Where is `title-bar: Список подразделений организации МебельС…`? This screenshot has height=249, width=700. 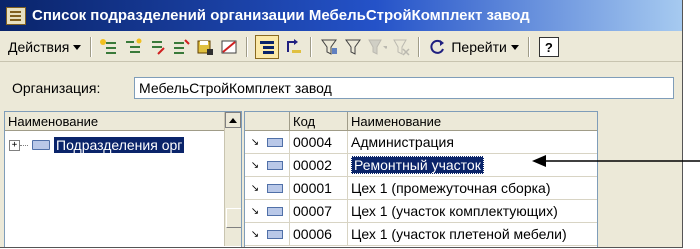
title-bar: Список подразделений организации МебельС… is located at coordinates (341, 15).